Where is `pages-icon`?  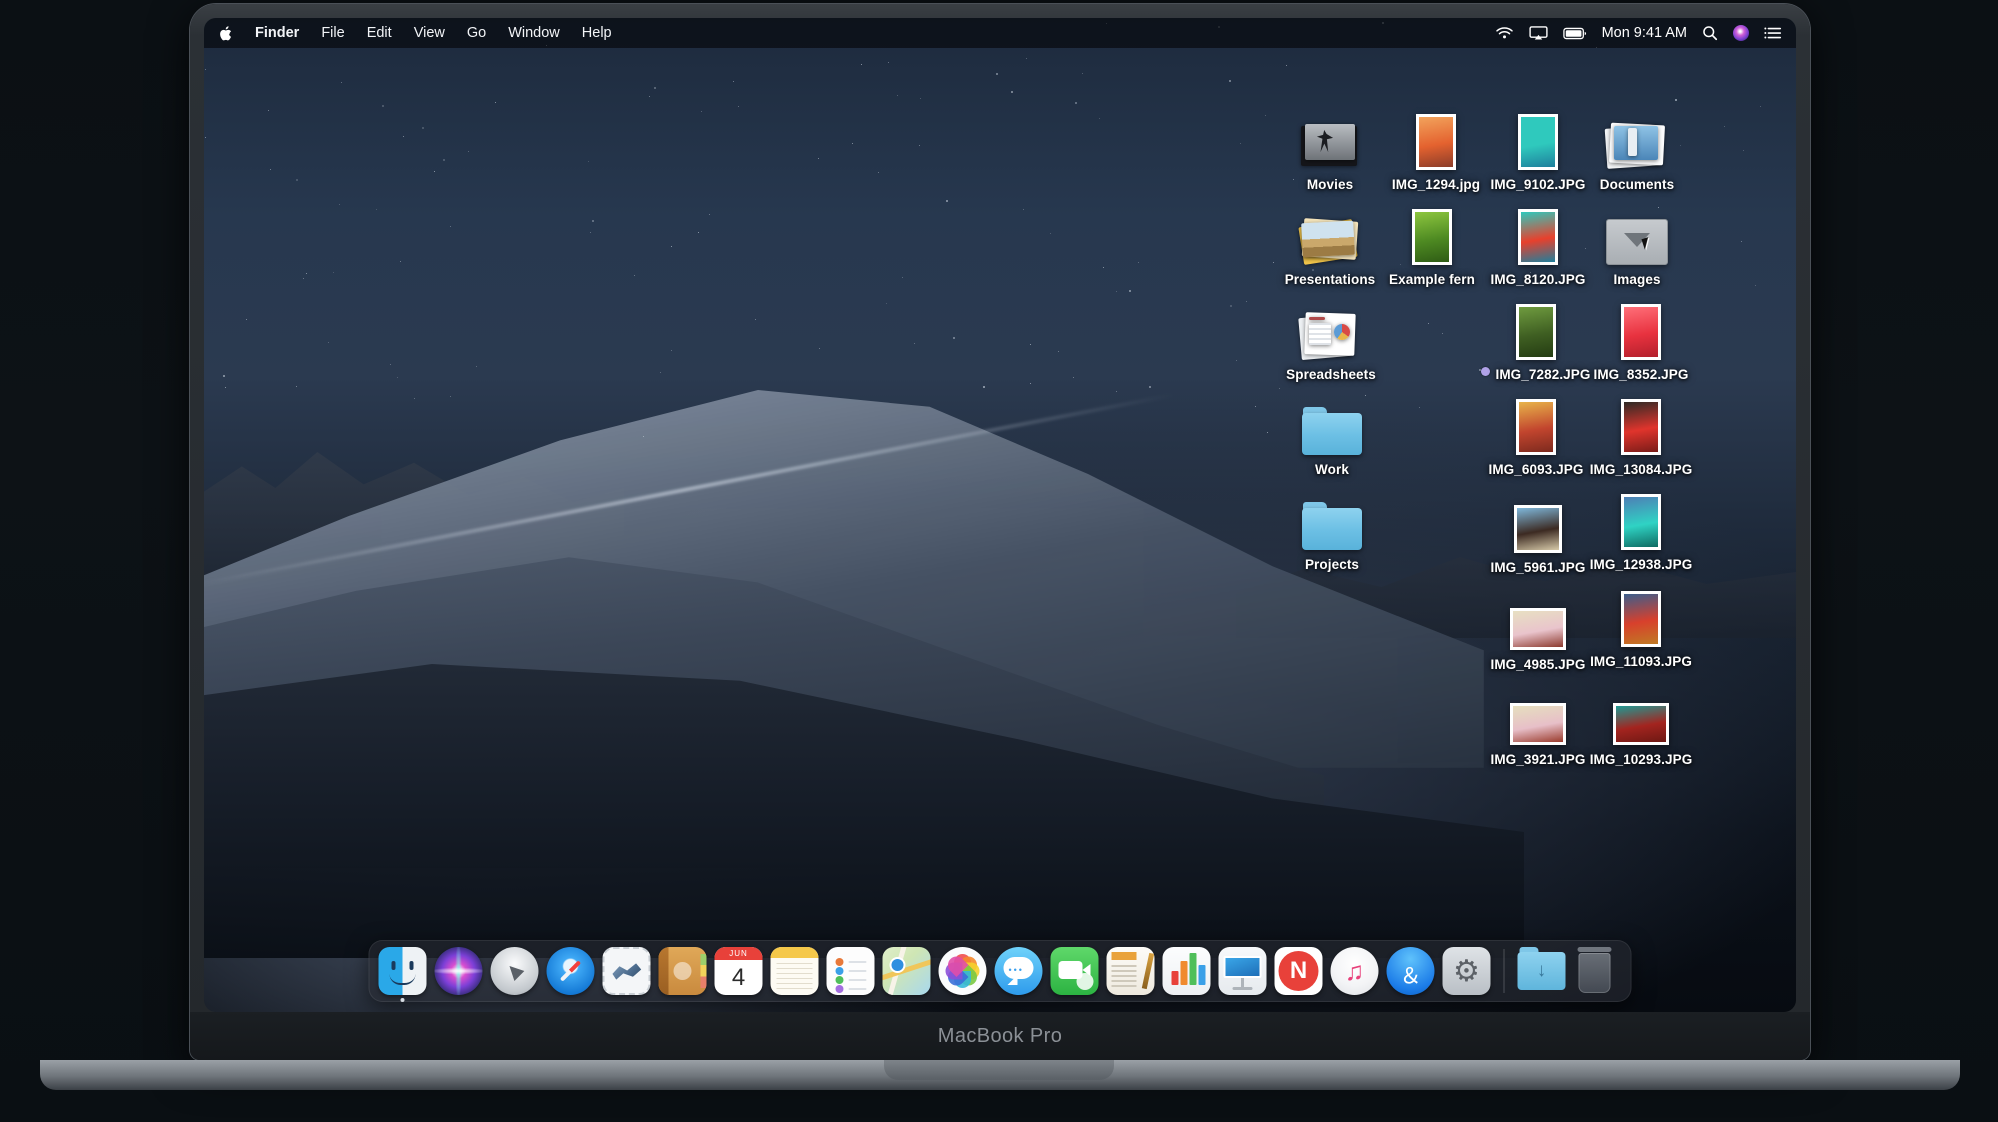 pages-icon is located at coordinates (1130, 971).